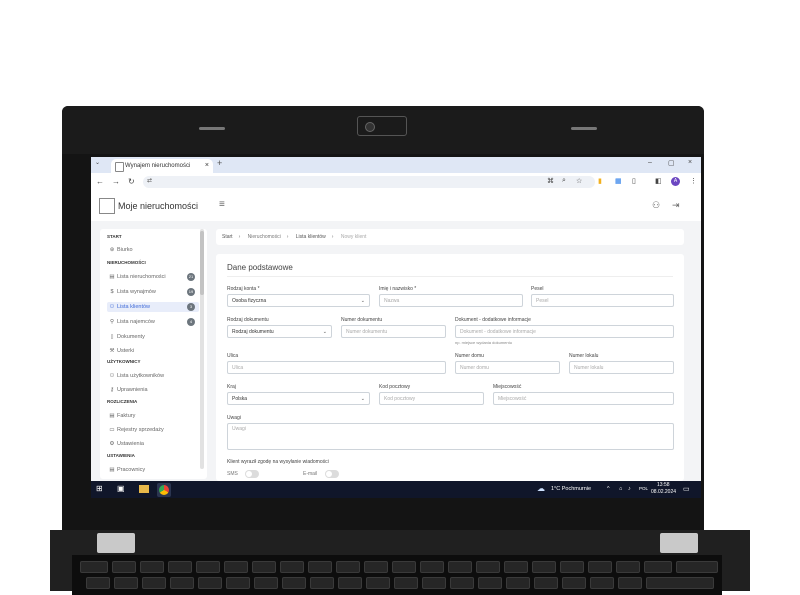  I want to click on email-toggle, so click(332, 474).